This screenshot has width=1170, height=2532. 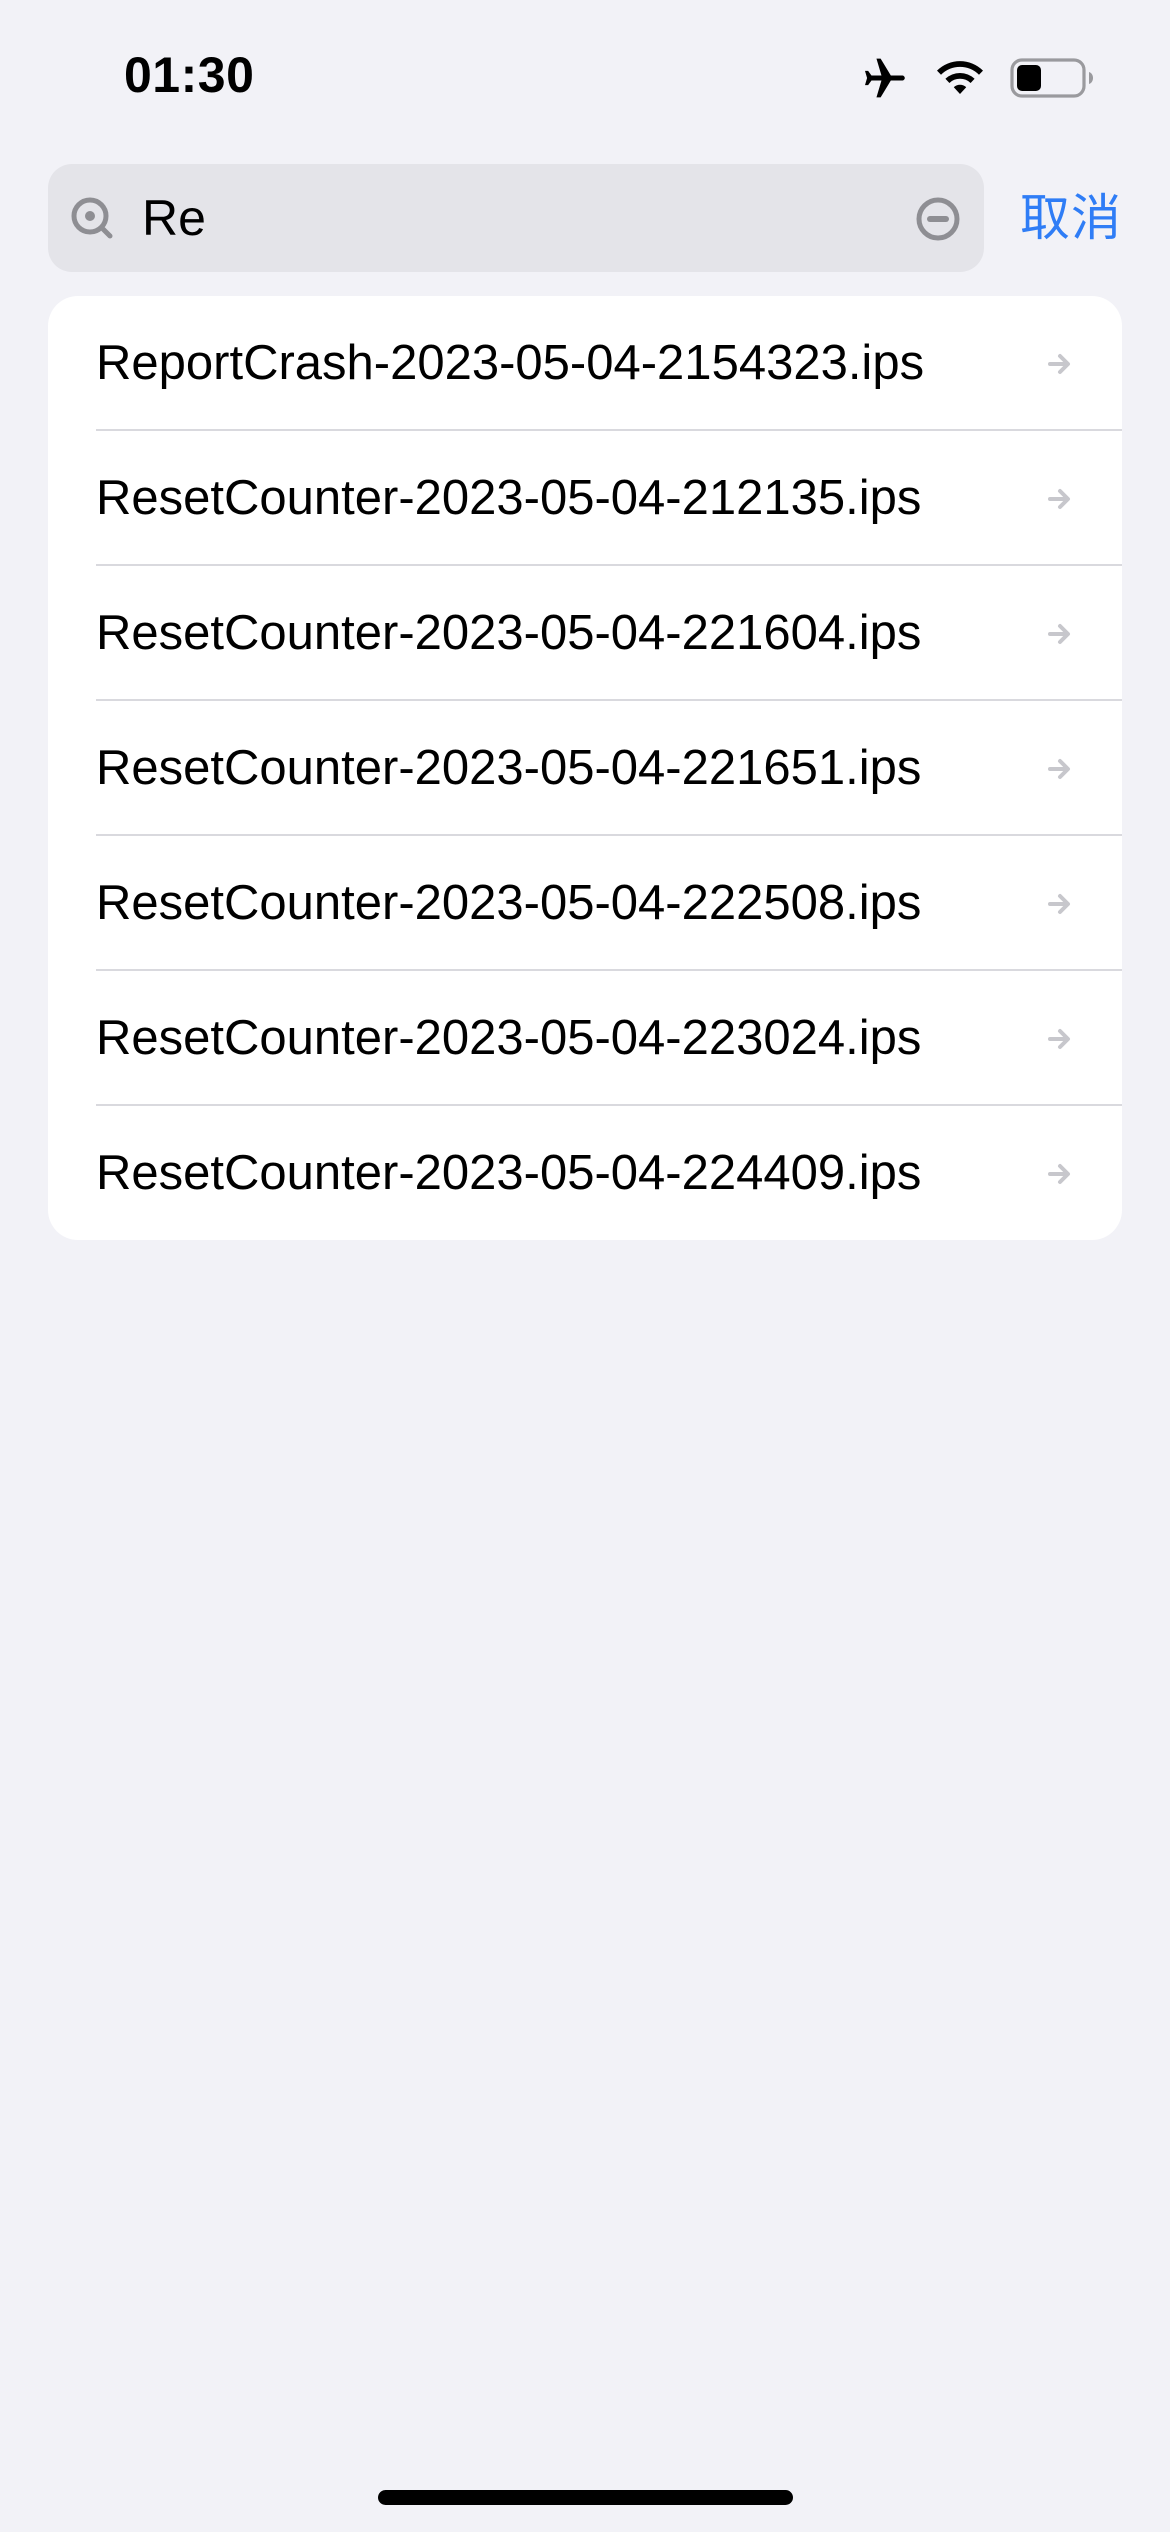 What do you see at coordinates (509, 768) in the screenshot?
I see `list-item-label: ResetCounter-2023-05-04-221651.ips` at bounding box center [509, 768].